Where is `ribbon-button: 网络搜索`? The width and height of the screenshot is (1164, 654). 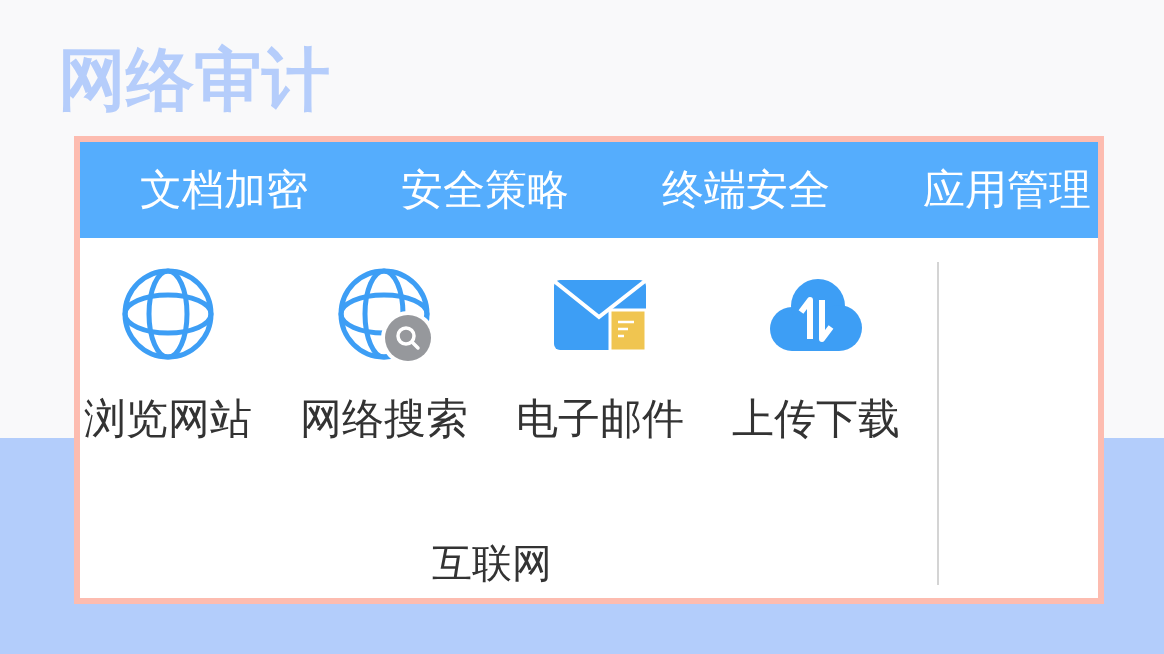 ribbon-button: 网络搜索 is located at coordinates (384, 339).